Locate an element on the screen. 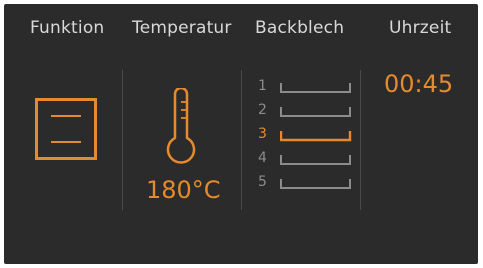 The height and width of the screenshot is (268, 483). tray-level-number: 3 is located at coordinates (262, 134).